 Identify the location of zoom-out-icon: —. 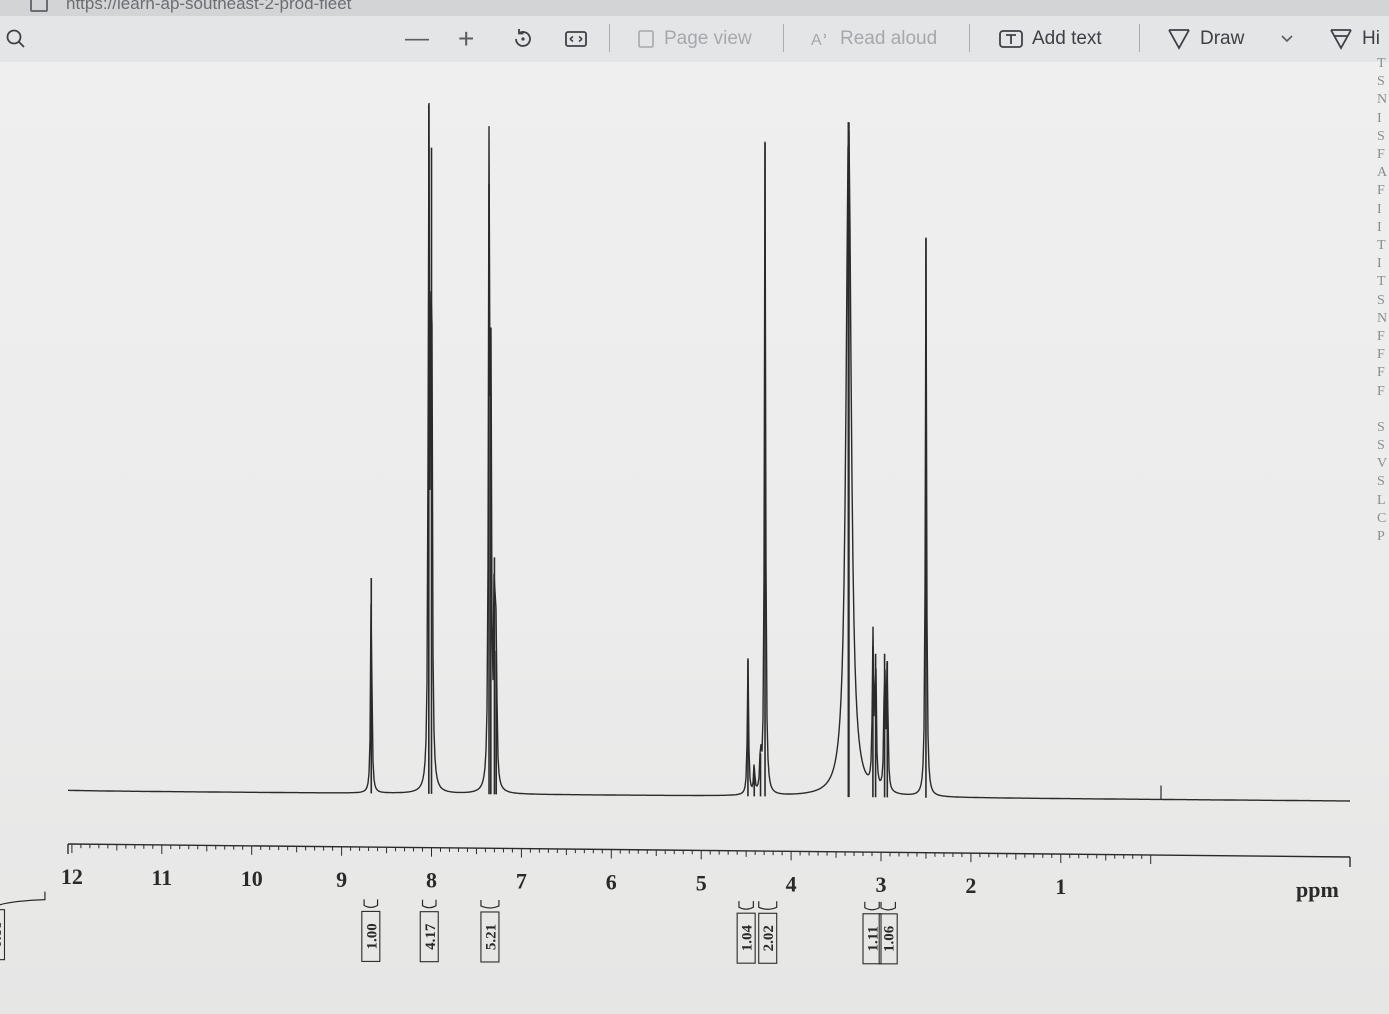
(417, 38).